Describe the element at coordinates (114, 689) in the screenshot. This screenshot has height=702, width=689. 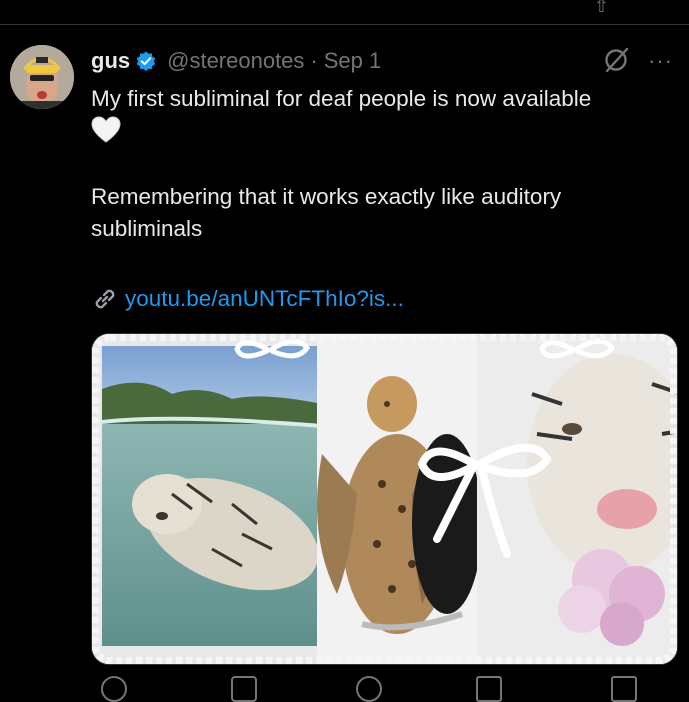
I see `reply-icon` at that location.